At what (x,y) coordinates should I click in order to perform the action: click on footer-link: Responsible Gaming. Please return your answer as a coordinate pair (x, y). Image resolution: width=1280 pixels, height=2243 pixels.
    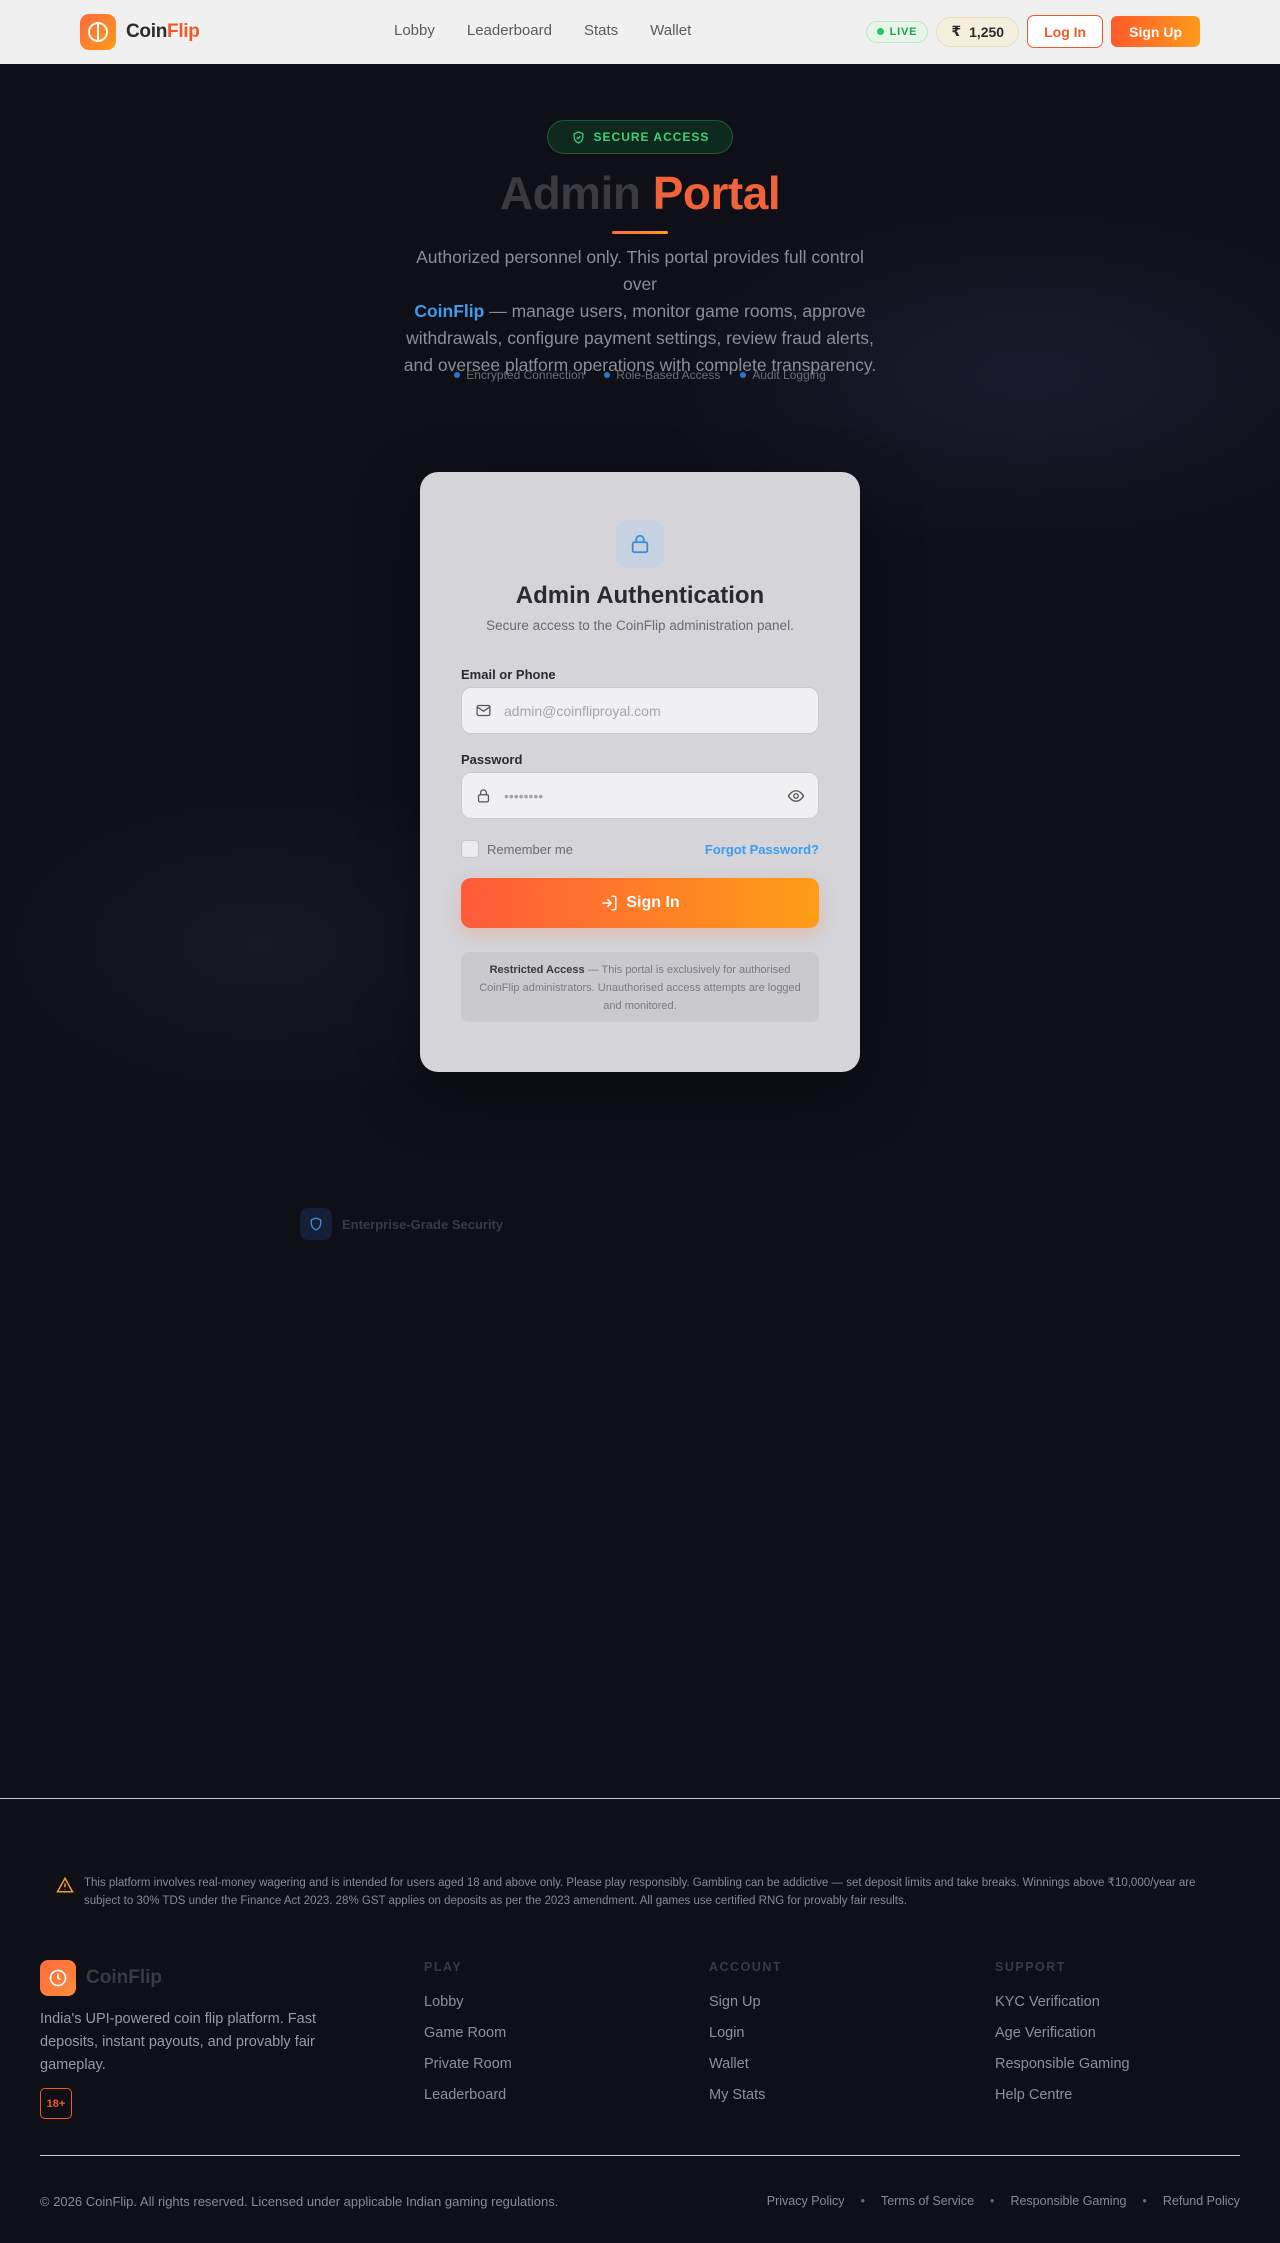
    Looking at the image, I should click on (1062, 2071).